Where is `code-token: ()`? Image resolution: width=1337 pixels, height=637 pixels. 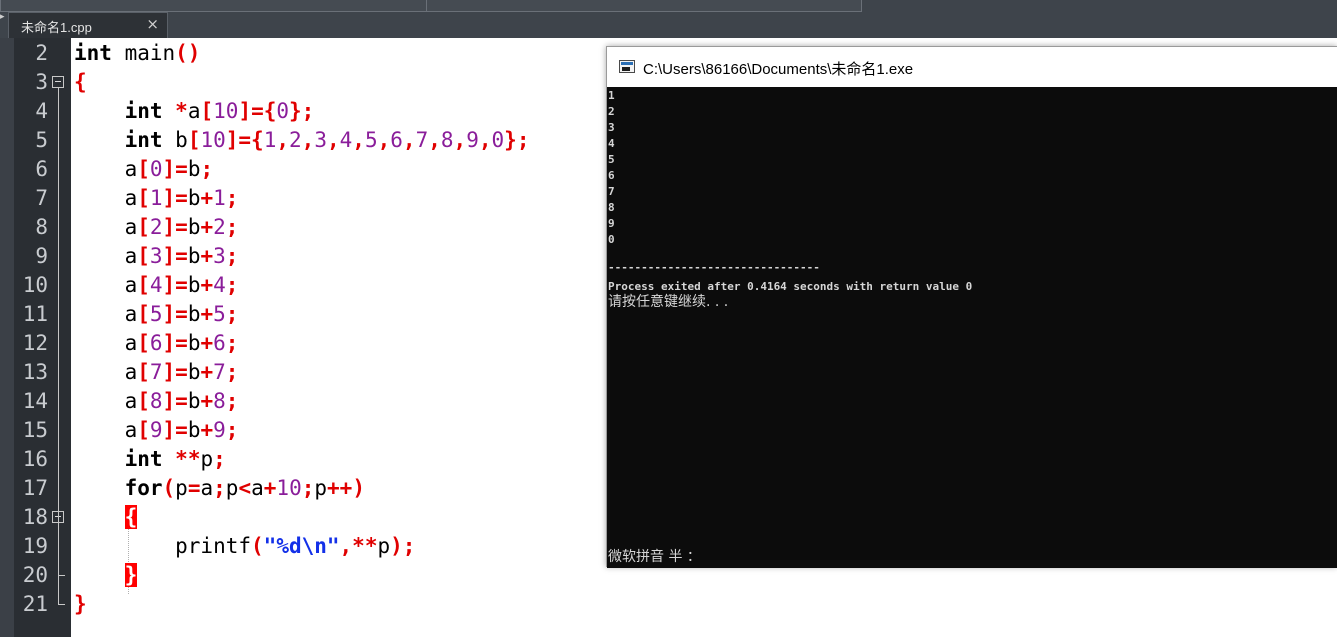 code-token: () is located at coordinates (188, 53).